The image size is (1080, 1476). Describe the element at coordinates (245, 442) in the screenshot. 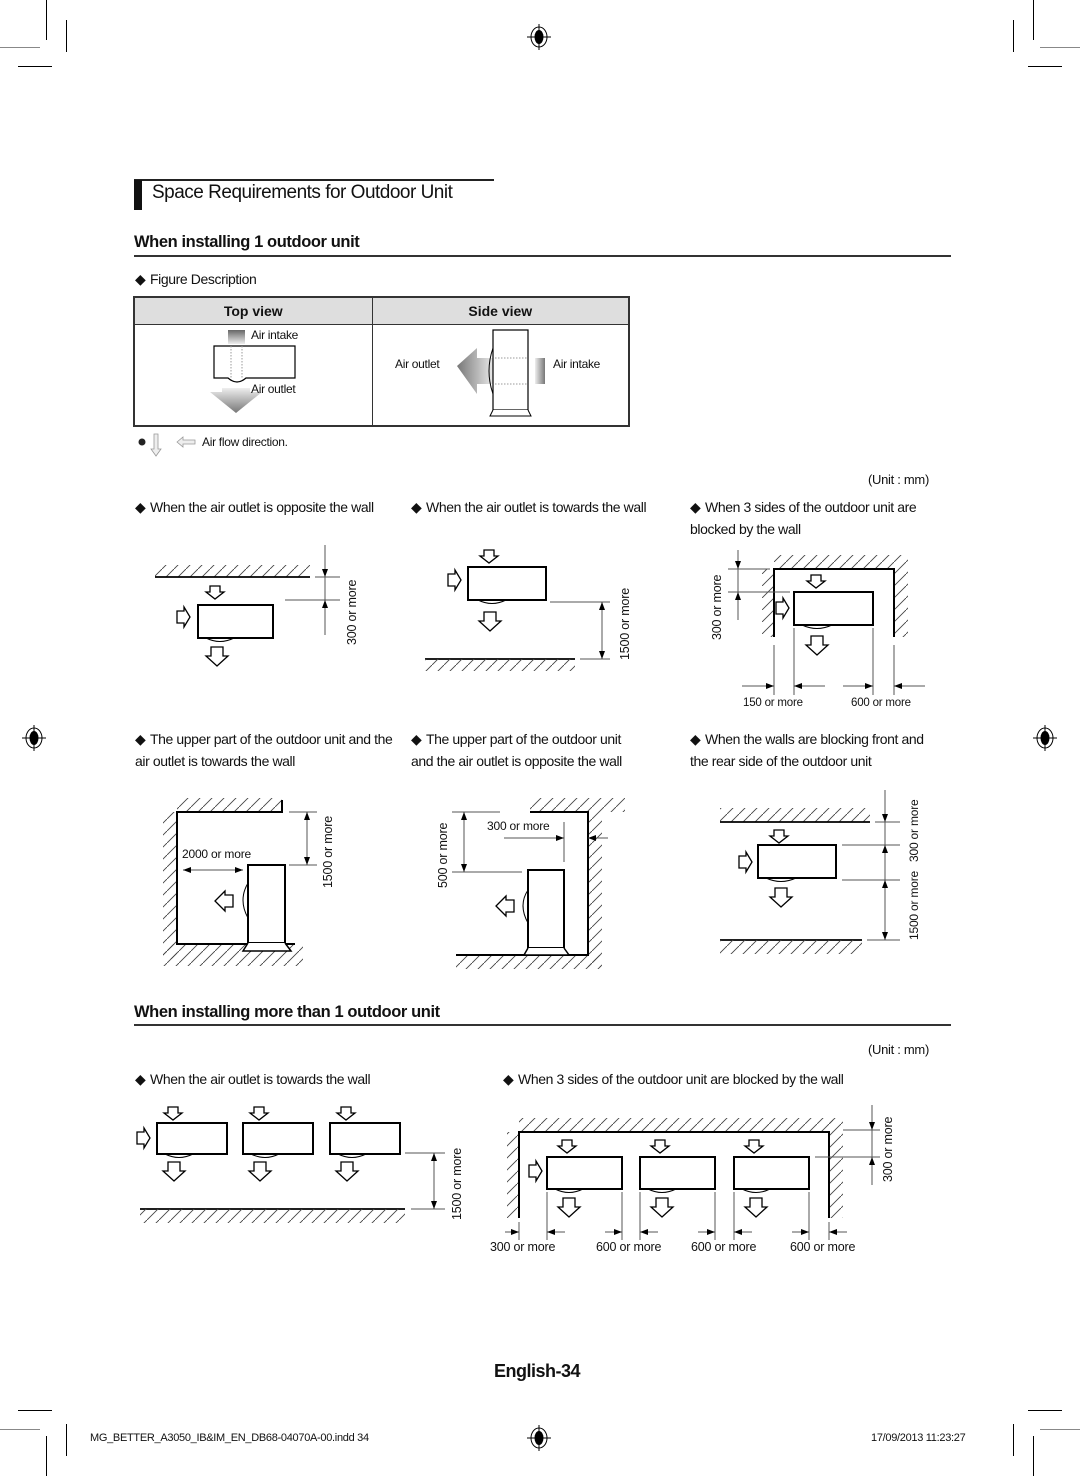

I see `air-flow-note: Air flow direction.` at that location.